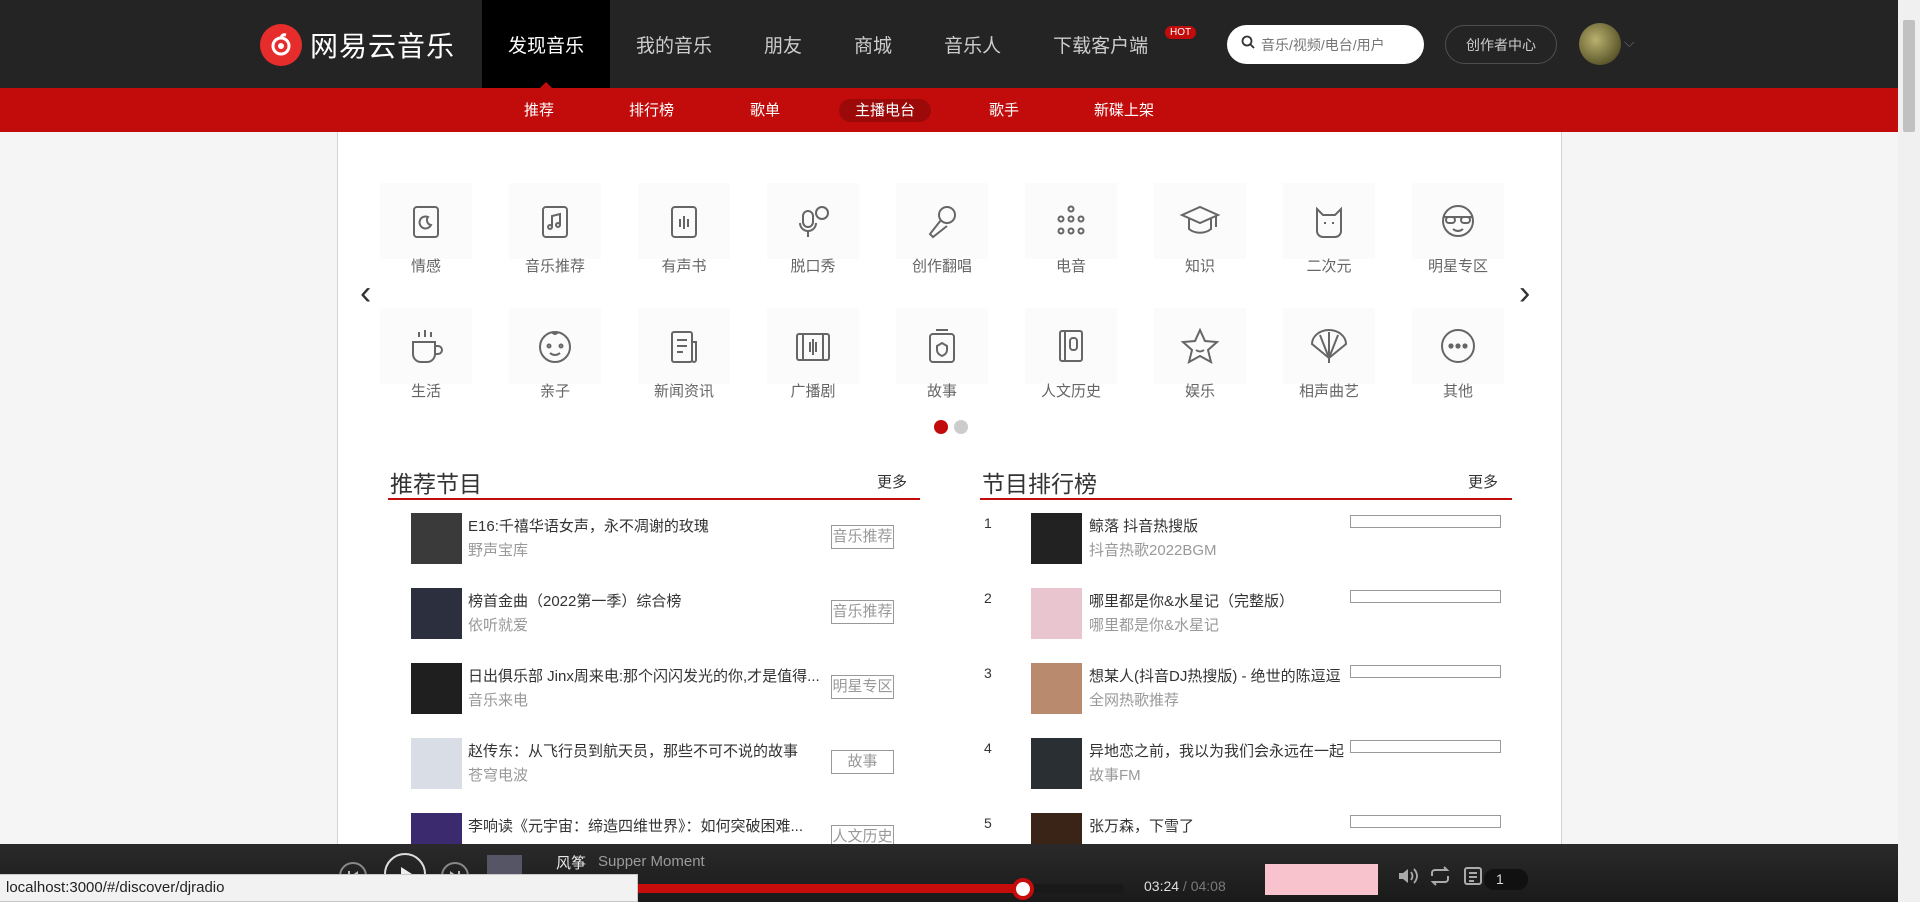 The height and width of the screenshot is (902, 1920). Describe the element at coordinates (571, 862) in the screenshot. I see `song-title: 风筝` at that location.